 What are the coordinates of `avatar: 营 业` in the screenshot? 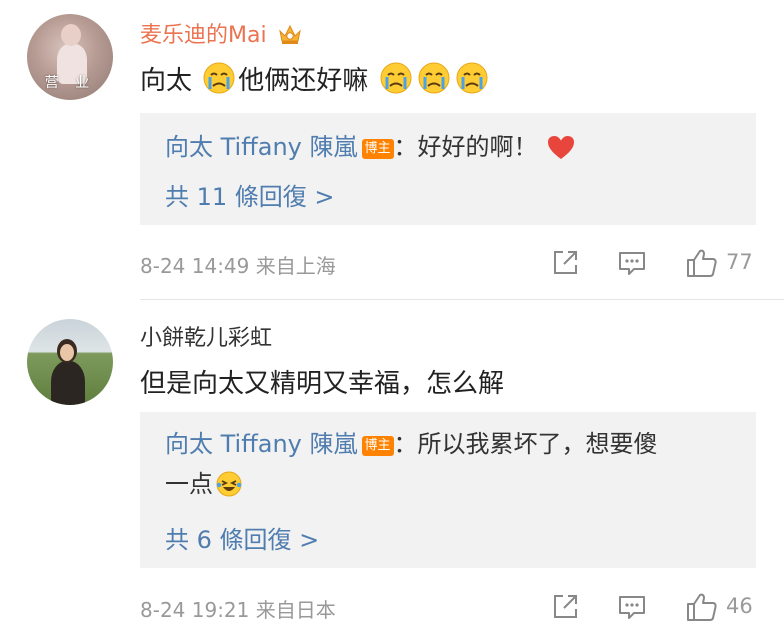 It's located at (70, 57).